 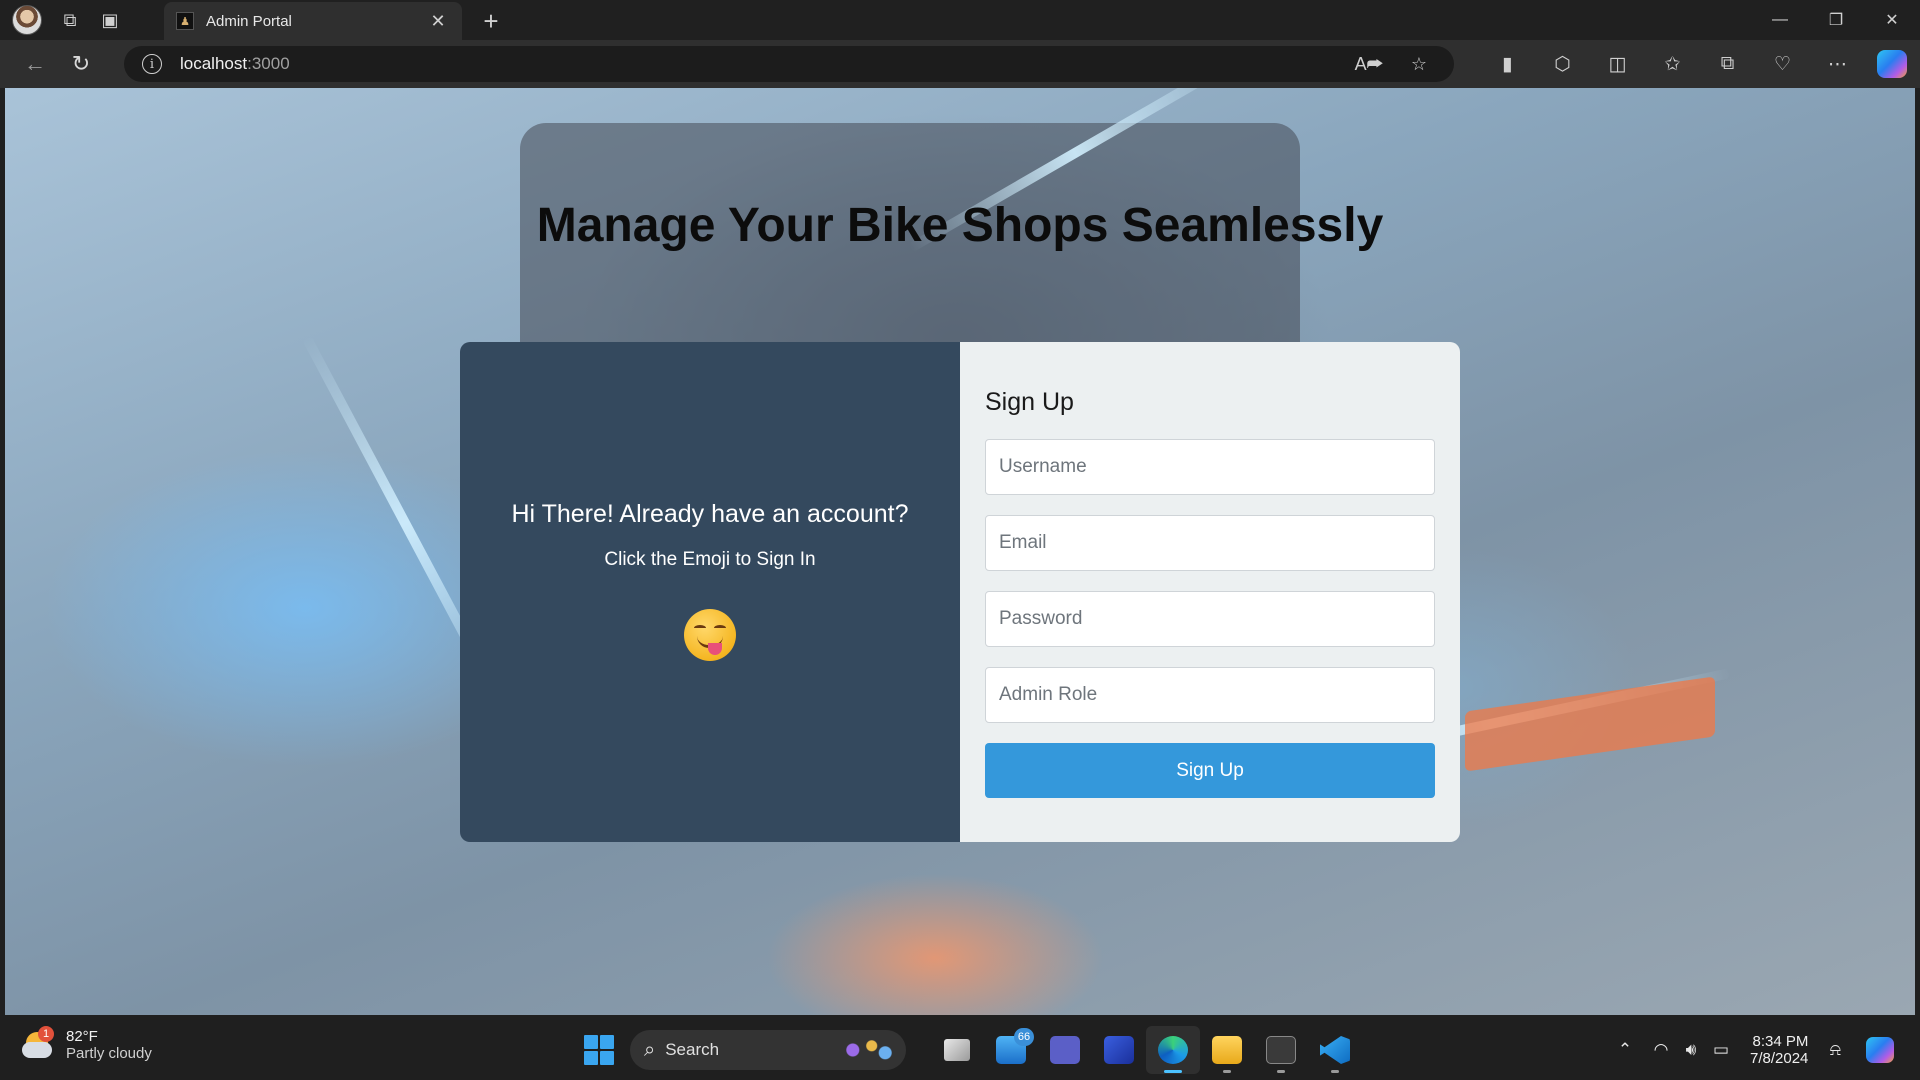 I want to click on vscode-app, so click(x=1335, y=1050).